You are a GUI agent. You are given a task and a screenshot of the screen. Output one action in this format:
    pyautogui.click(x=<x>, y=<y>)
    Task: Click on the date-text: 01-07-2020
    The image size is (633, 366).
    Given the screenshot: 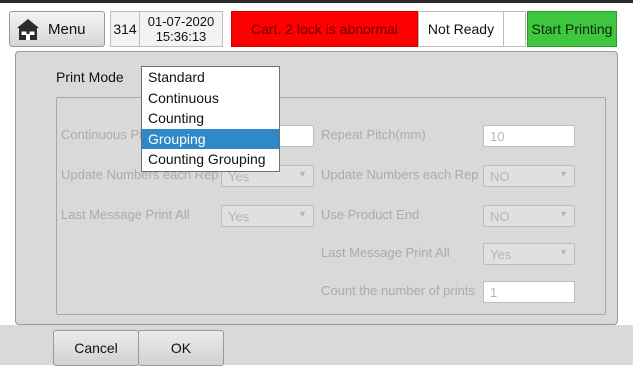 What is the action you would take?
    pyautogui.click(x=181, y=21)
    